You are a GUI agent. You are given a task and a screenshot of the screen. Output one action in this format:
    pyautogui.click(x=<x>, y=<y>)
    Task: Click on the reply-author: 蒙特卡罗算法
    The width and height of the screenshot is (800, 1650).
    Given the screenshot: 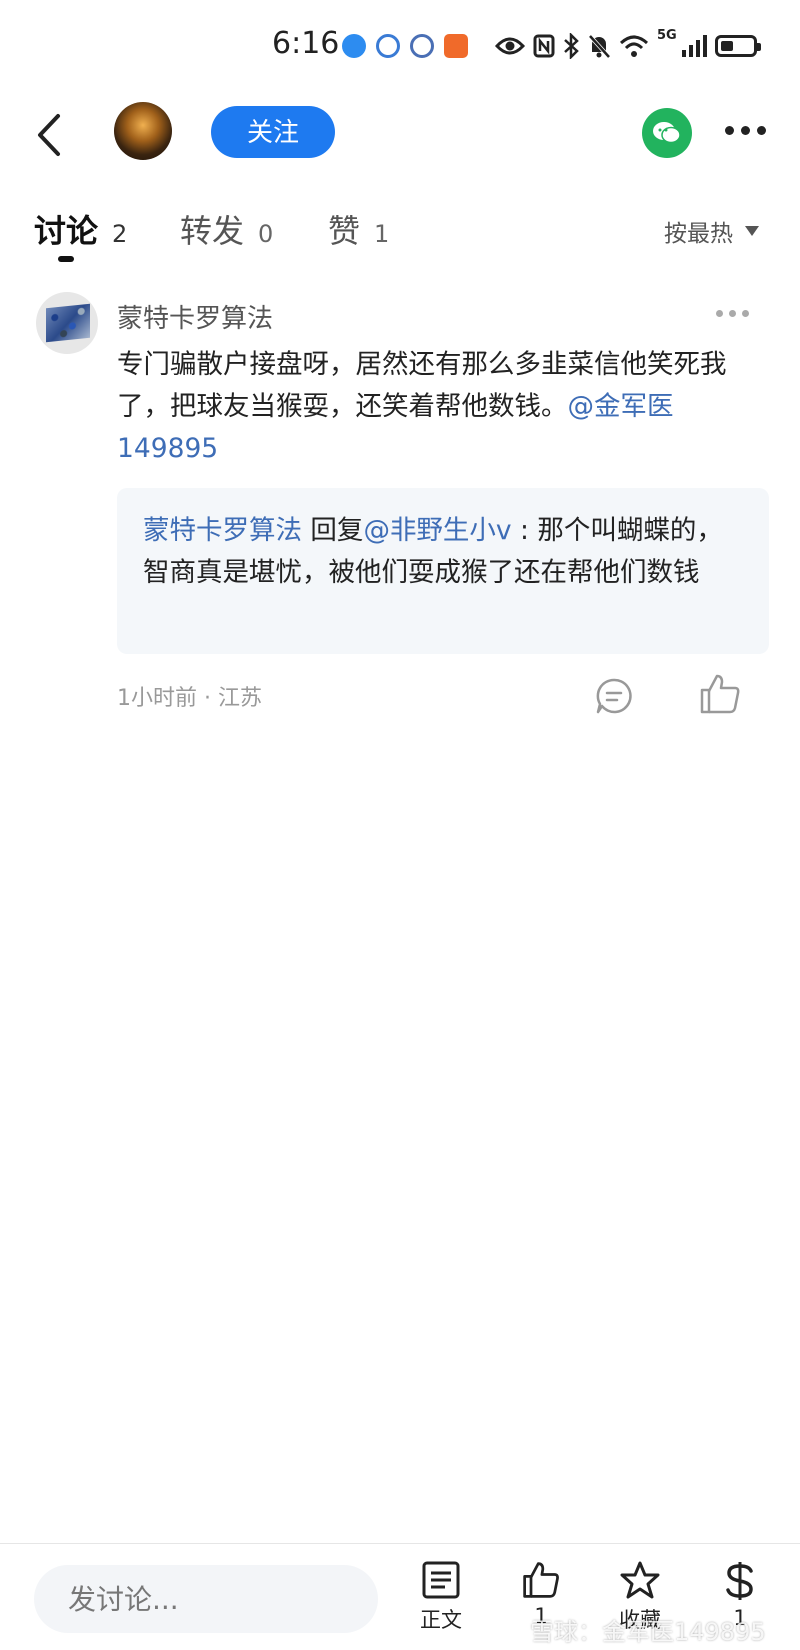 What is the action you would take?
    pyautogui.click(x=222, y=530)
    